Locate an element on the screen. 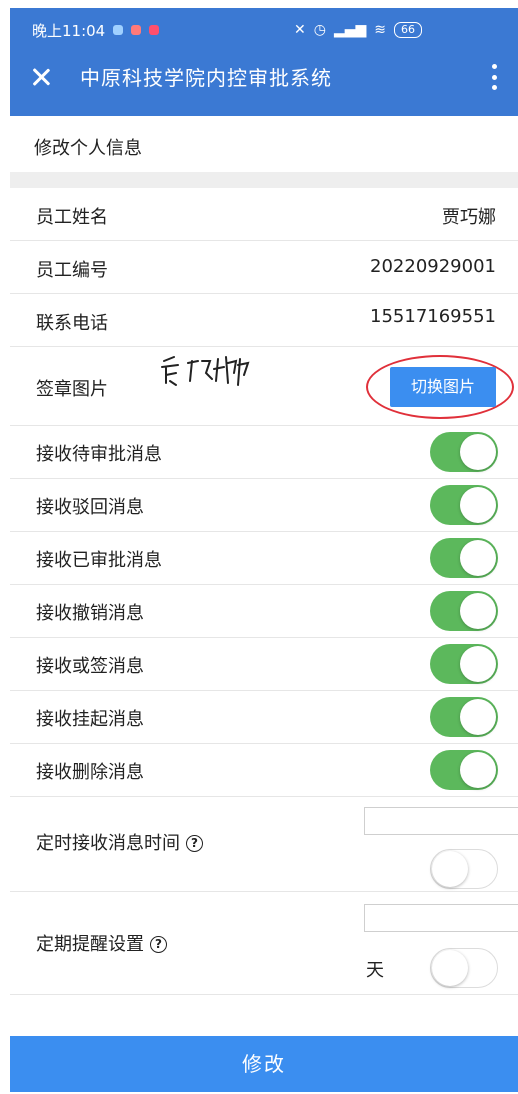 The image size is (518, 1094). field-value: 20220929001 is located at coordinates (433, 266).